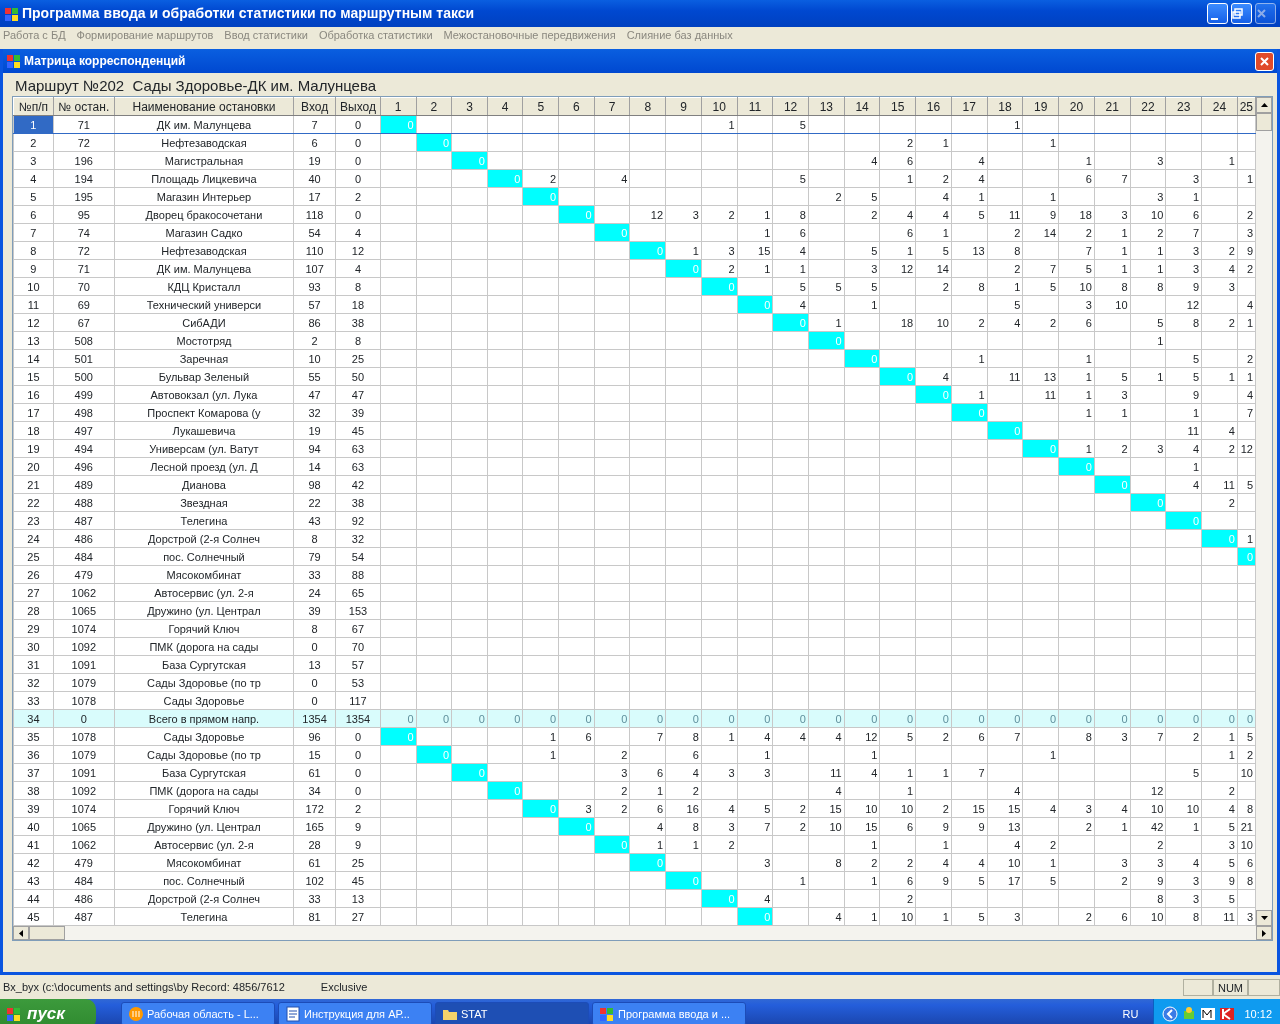  I want to click on minimize-button, so click(1217, 13).